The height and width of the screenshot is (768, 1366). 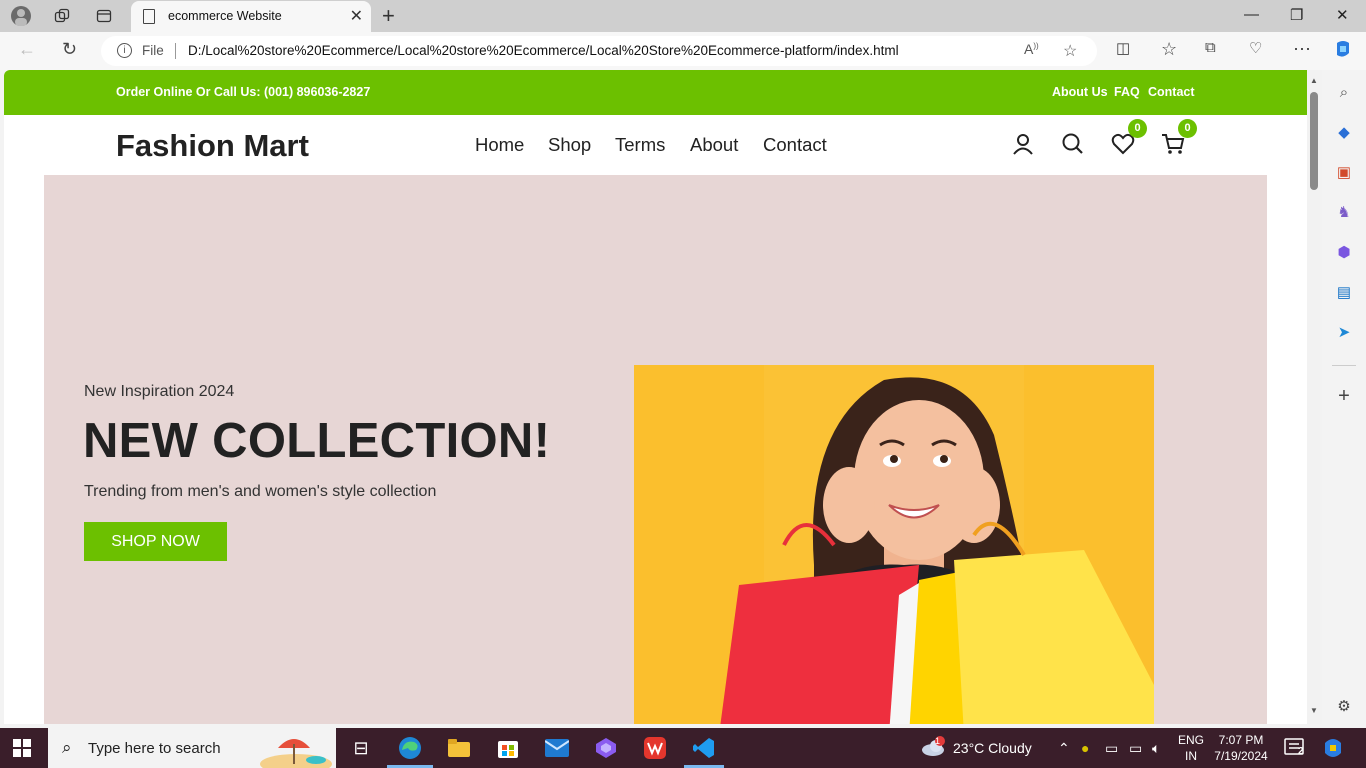 I want to click on weather-cloud-icon, so click(x=934, y=748).